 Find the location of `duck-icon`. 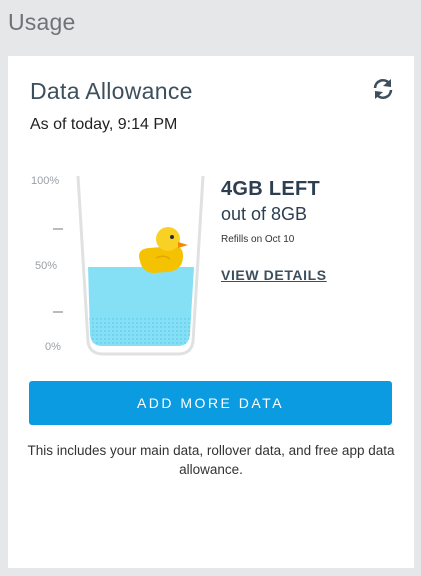

duck-icon is located at coordinates (163, 250).